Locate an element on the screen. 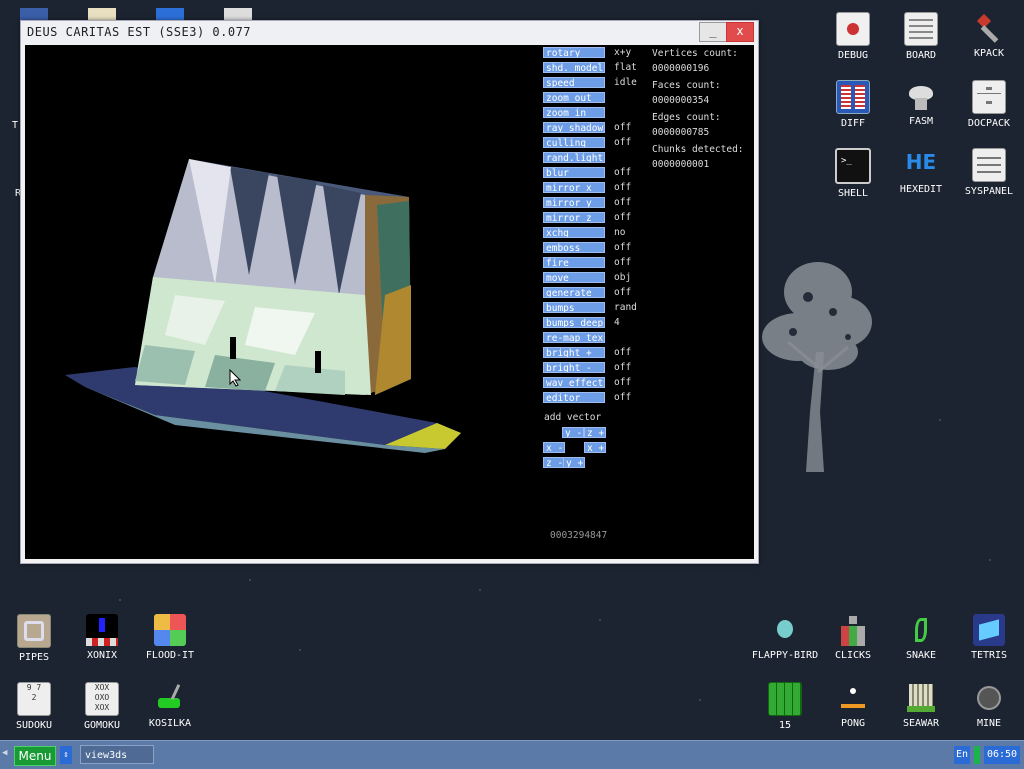 The width and height of the screenshot is (1024, 769). window-titlebar: DEUS CARITAS EST (SSE3) 0.077 _ x is located at coordinates (389, 32).